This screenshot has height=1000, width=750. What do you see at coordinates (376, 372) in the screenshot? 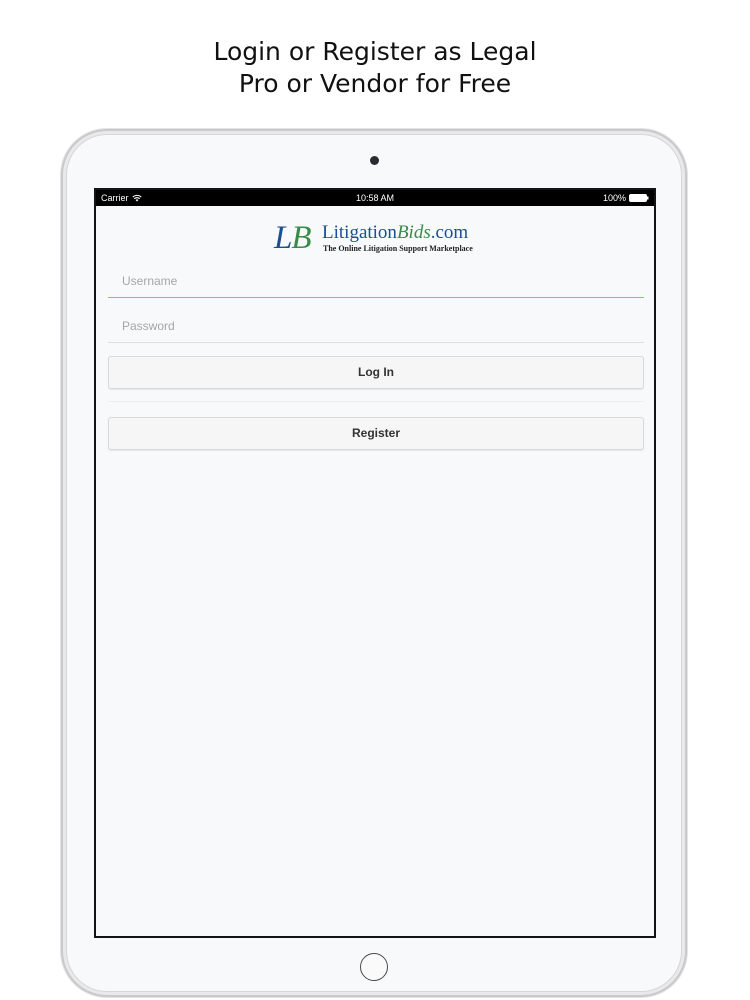
I see `login-button: Log In` at bounding box center [376, 372].